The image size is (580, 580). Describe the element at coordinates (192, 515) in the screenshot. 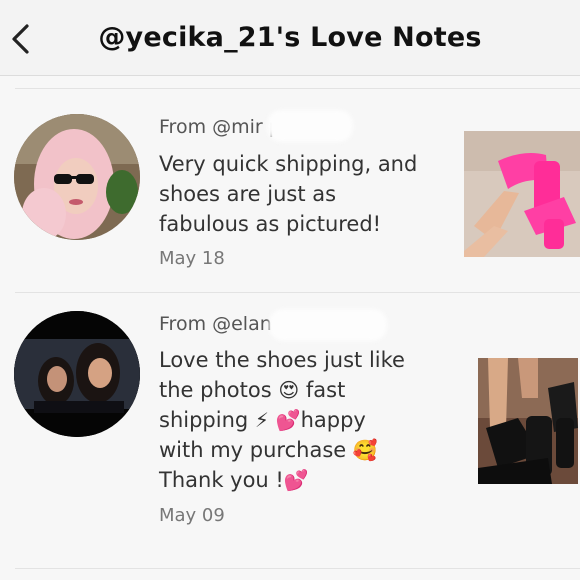

I see `note-date: May 09` at that location.